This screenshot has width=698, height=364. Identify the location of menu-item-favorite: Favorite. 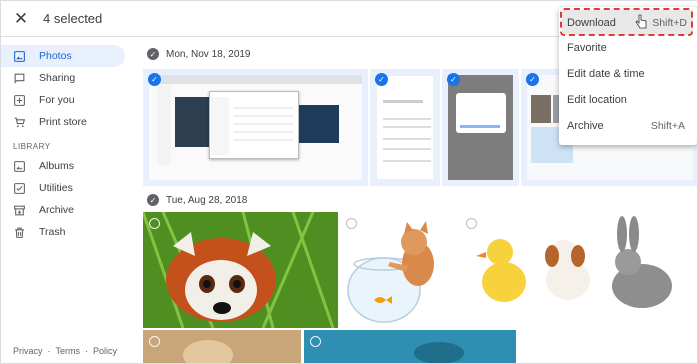
(628, 48).